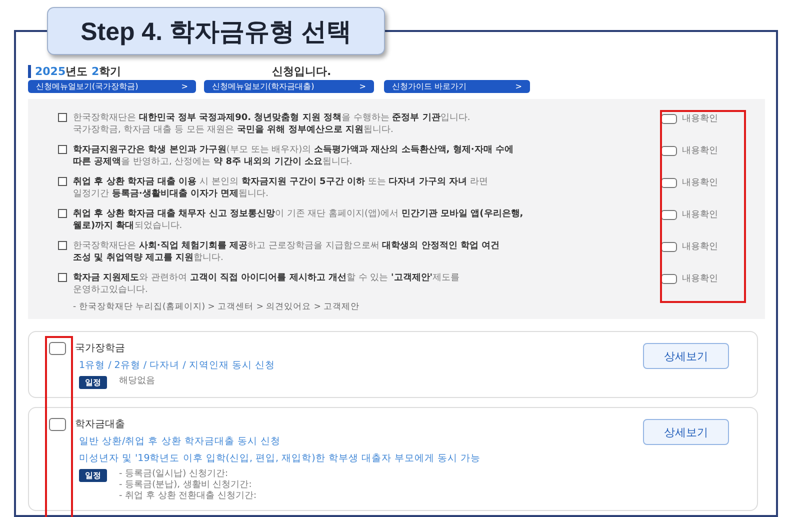 The image size is (796, 517). Describe the element at coordinates (174, 474) in the screenshot. I see `schedule-text: - 등록금(일시납) 신청기간:` at that location.